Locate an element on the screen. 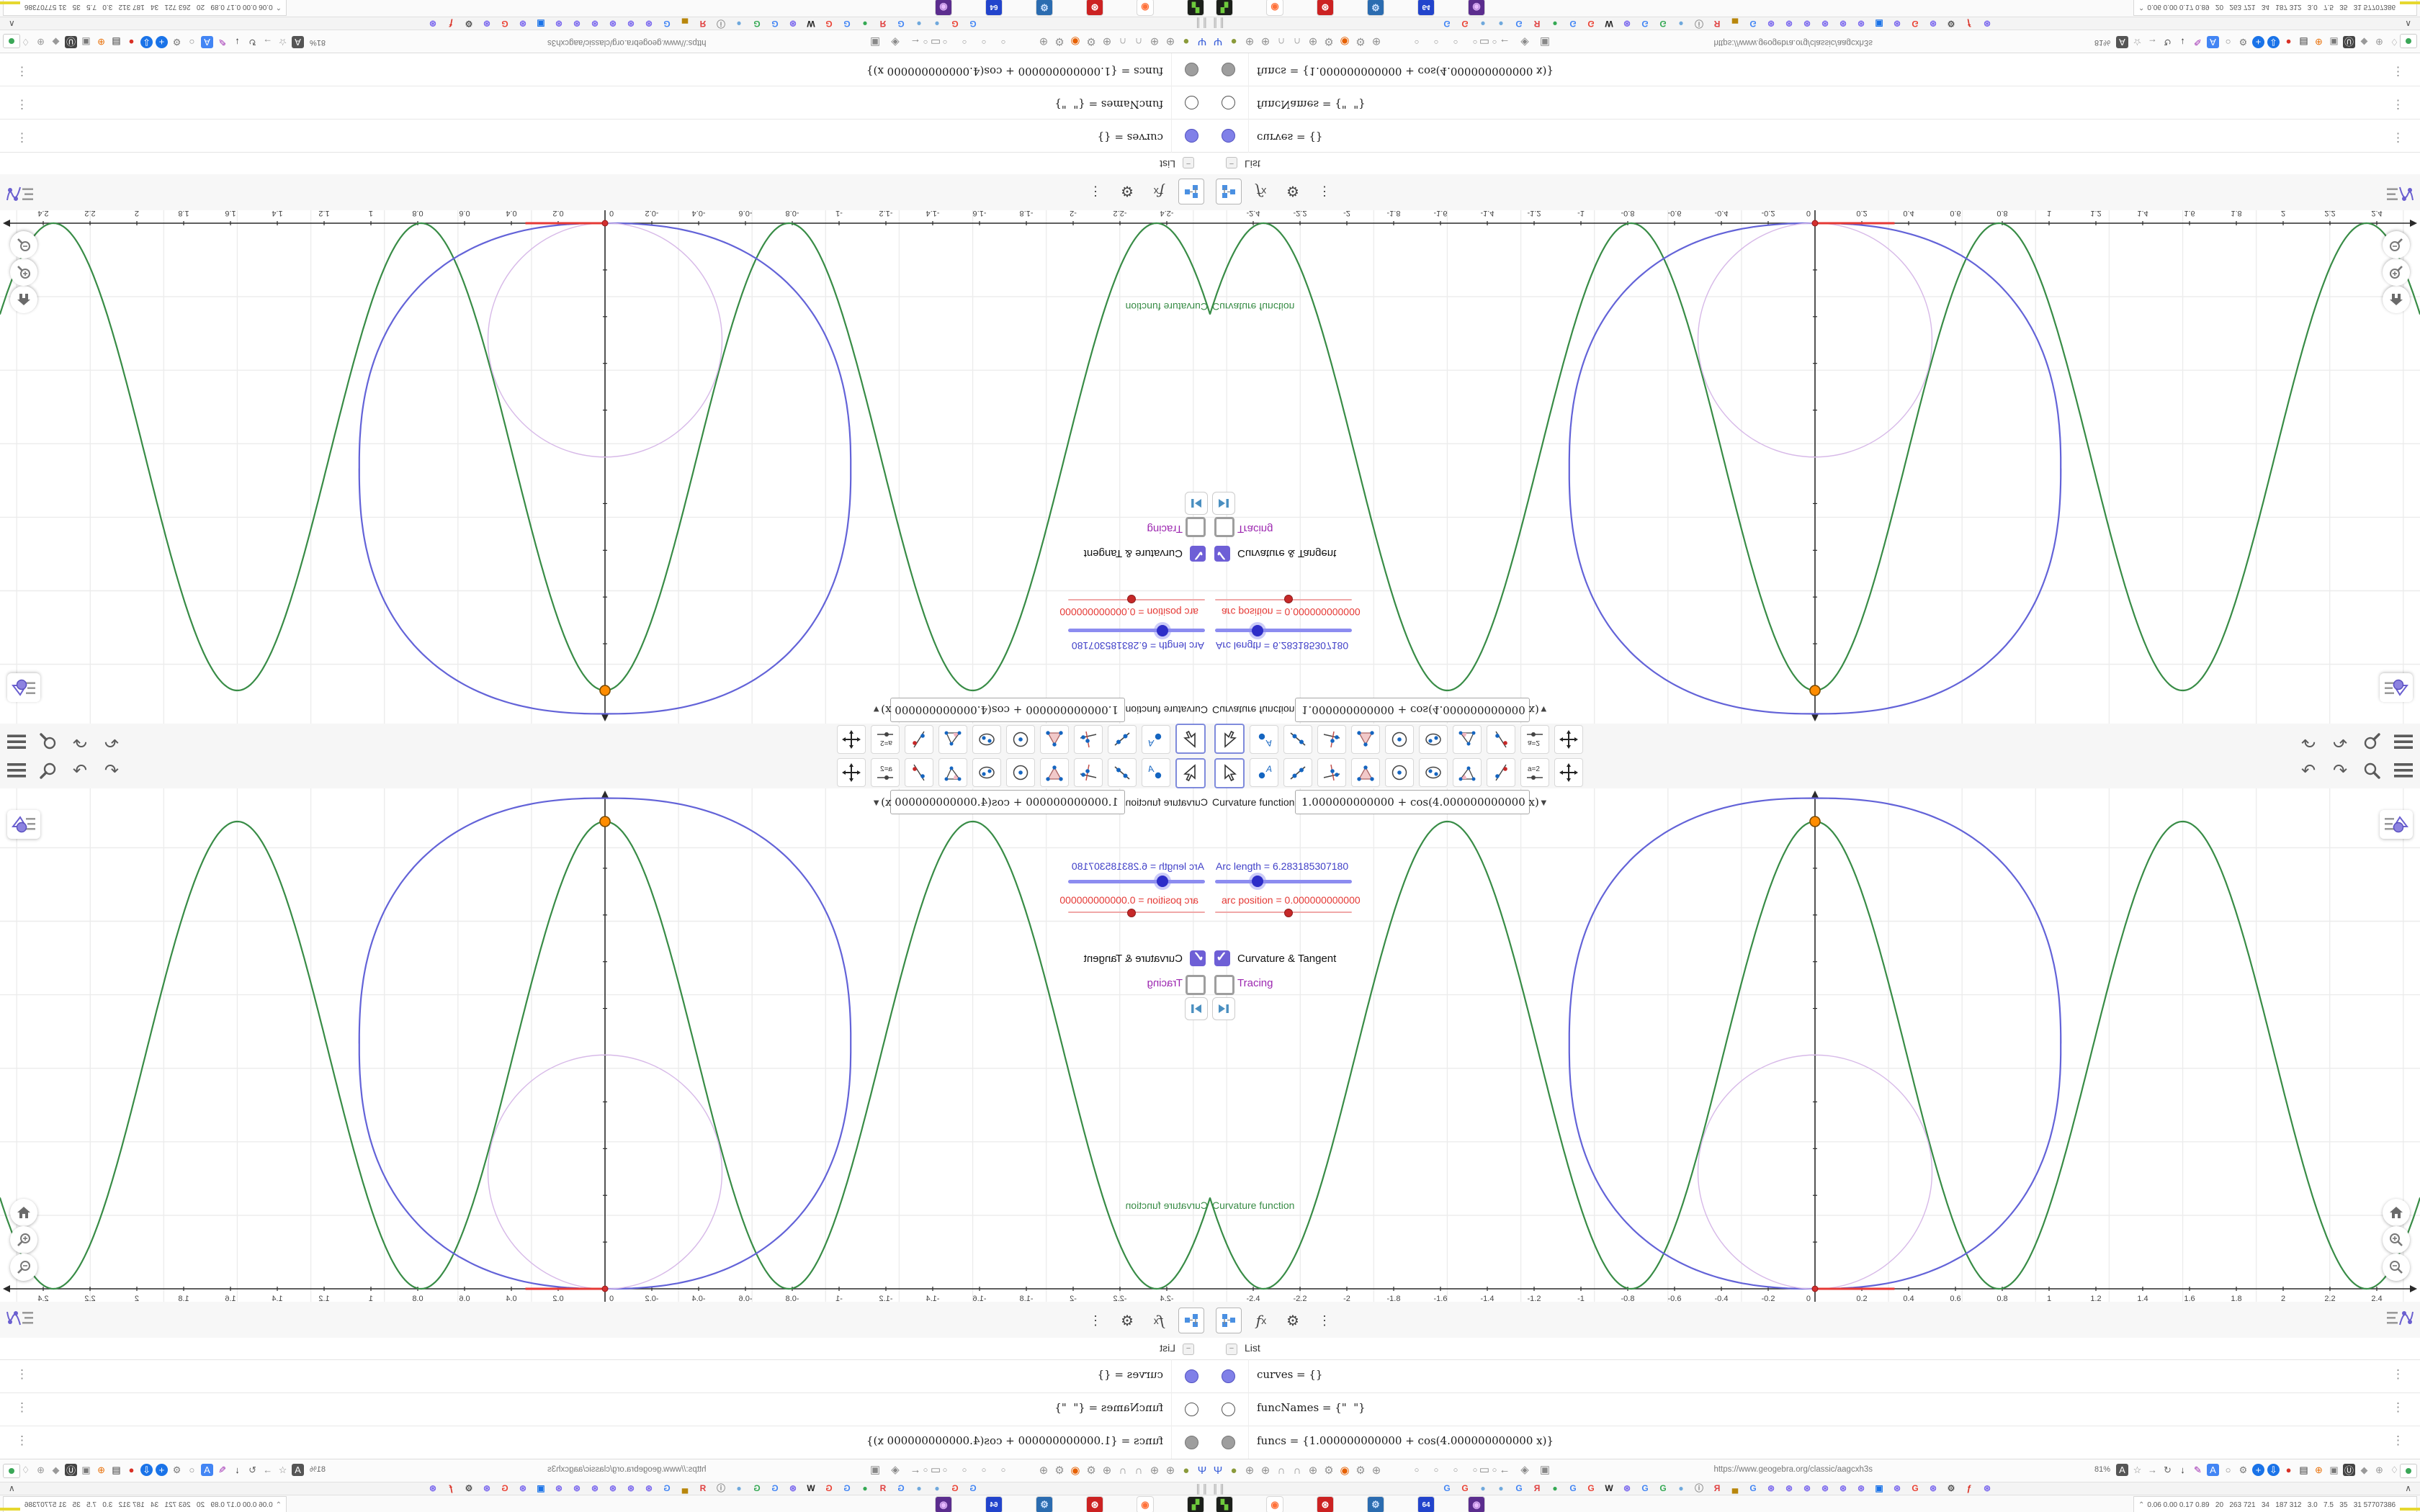  fx-button: fx is located at coordinates (1261, 191).